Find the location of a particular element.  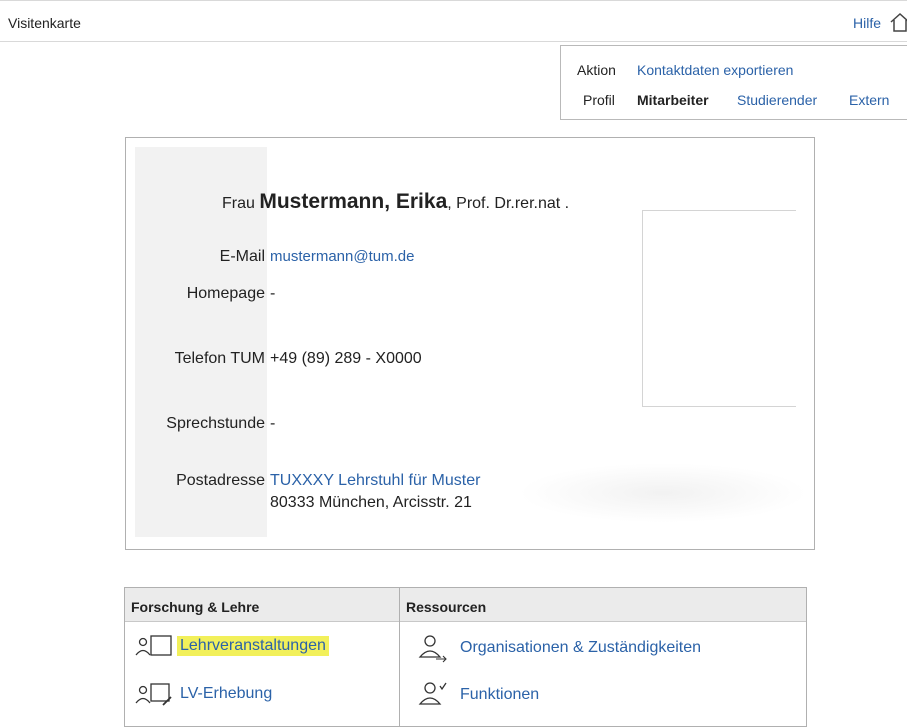

funktionen-label: Funktionen is located at coordinates (500, 694).